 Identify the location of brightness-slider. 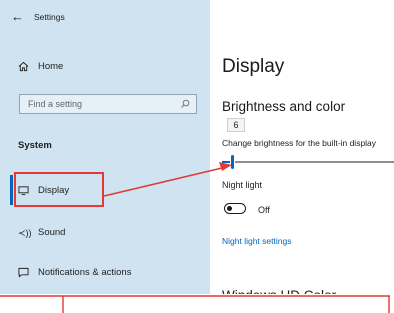
(308, 162).